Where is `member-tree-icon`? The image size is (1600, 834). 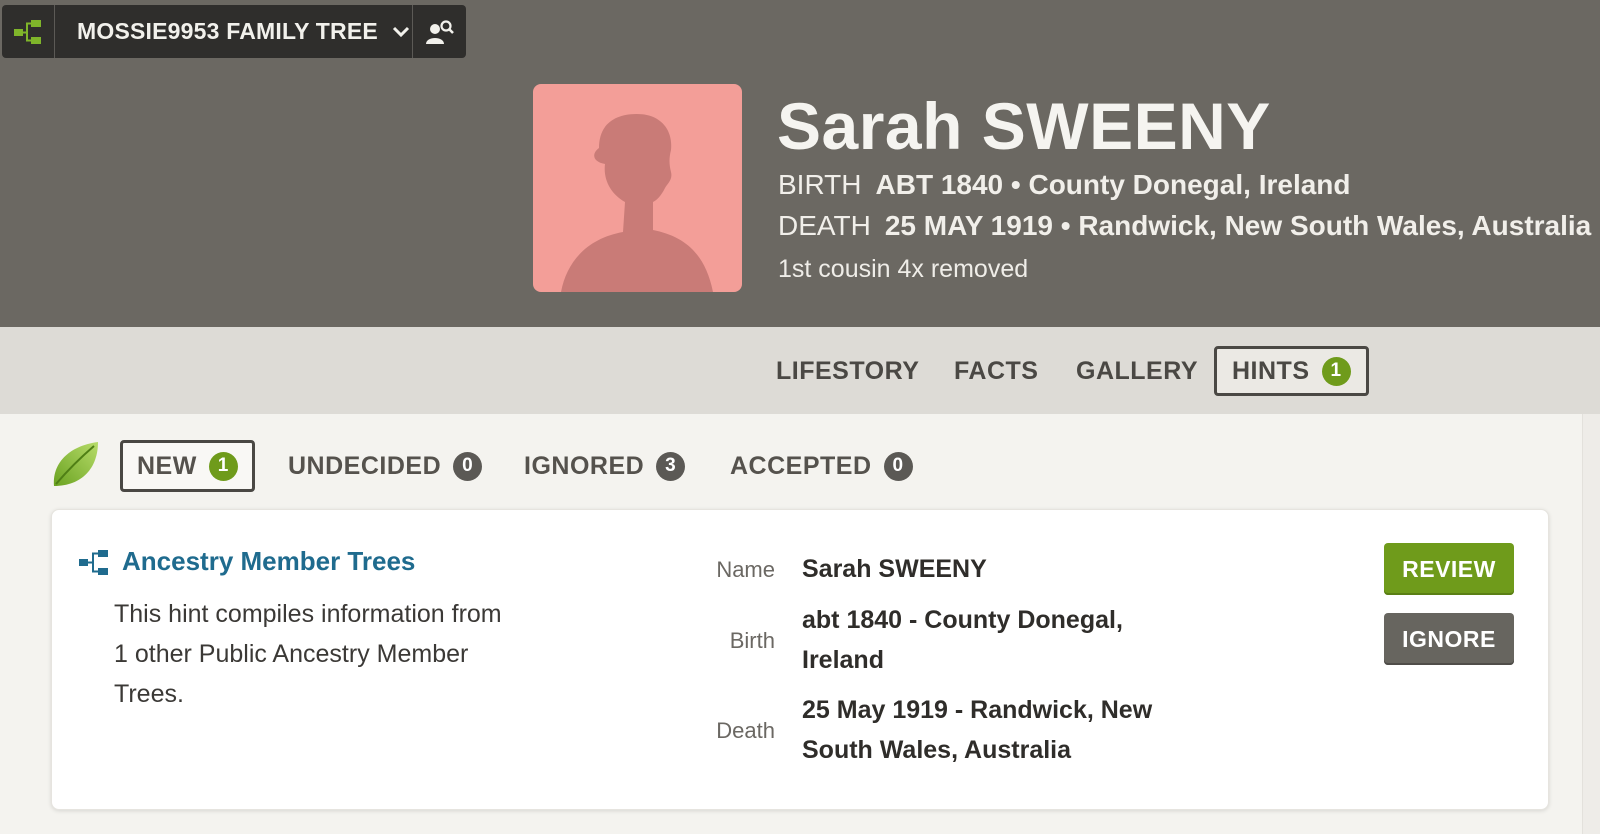
member-tree-icon is located at coordinates (93, 562).